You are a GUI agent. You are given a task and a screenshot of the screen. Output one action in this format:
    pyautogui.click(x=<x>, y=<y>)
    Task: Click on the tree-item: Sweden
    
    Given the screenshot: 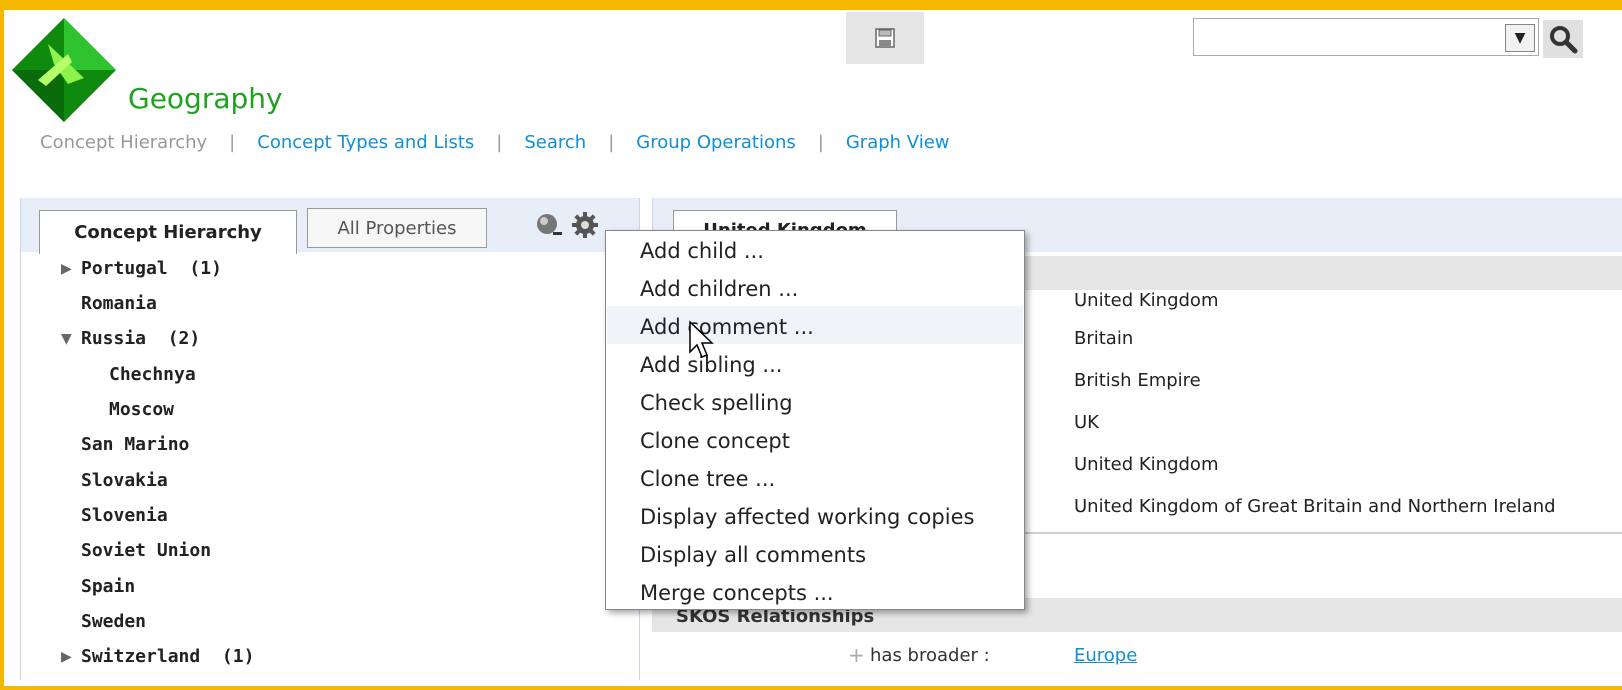 What is the action you would take?
    pyautogui.click(x=113, y=621)
    